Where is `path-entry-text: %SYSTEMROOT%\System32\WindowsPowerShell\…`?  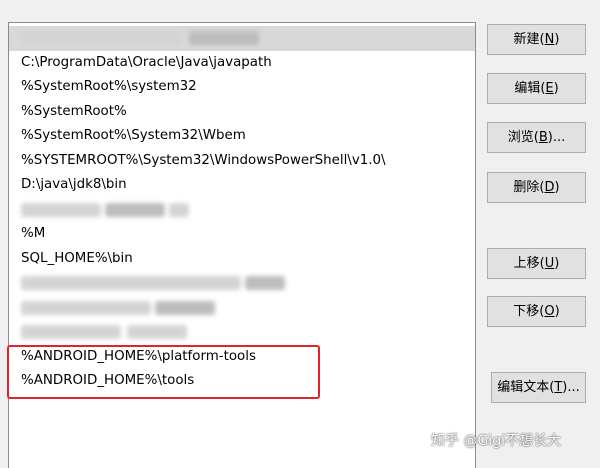 path-entry-text: %SYSTEMROOT%\System32\WindowsPowerShell\… is located at coordinates (203, 160).